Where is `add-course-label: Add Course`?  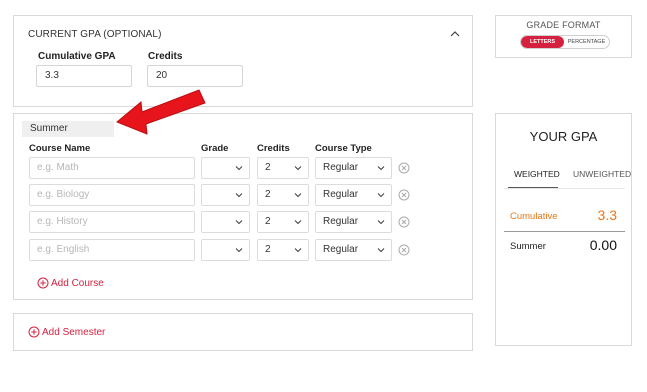
add-course-label: Add Course is located at coordinates (77, 283).